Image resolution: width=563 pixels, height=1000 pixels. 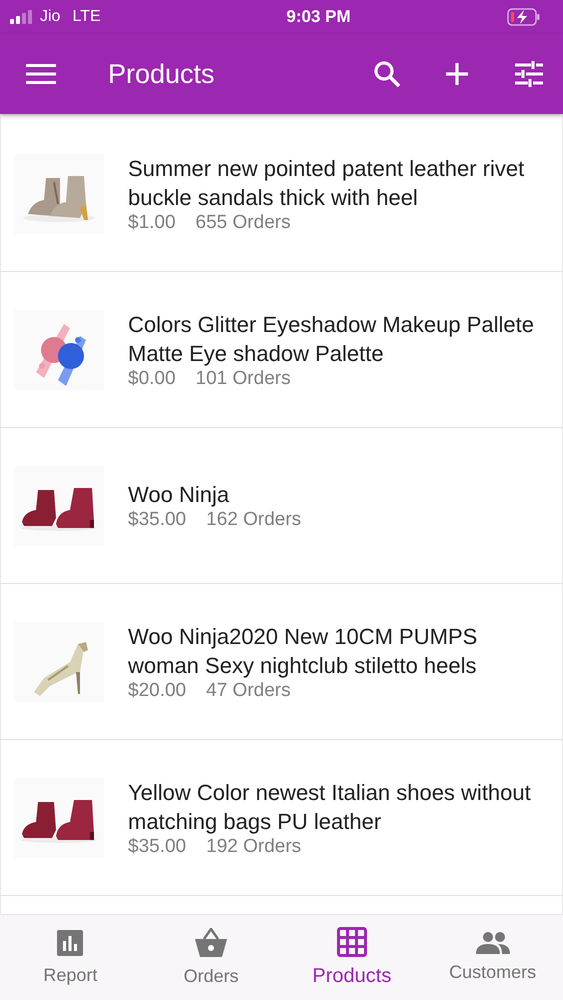 I want to click on menu-icon, so click(x=41, y=74).